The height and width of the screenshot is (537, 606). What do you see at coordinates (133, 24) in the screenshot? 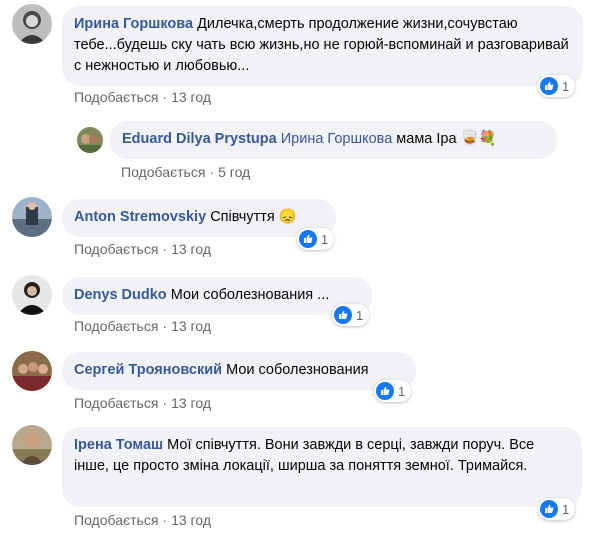
I see `comment-author: Ирина Горшкова` at bounding box center [133, 24].